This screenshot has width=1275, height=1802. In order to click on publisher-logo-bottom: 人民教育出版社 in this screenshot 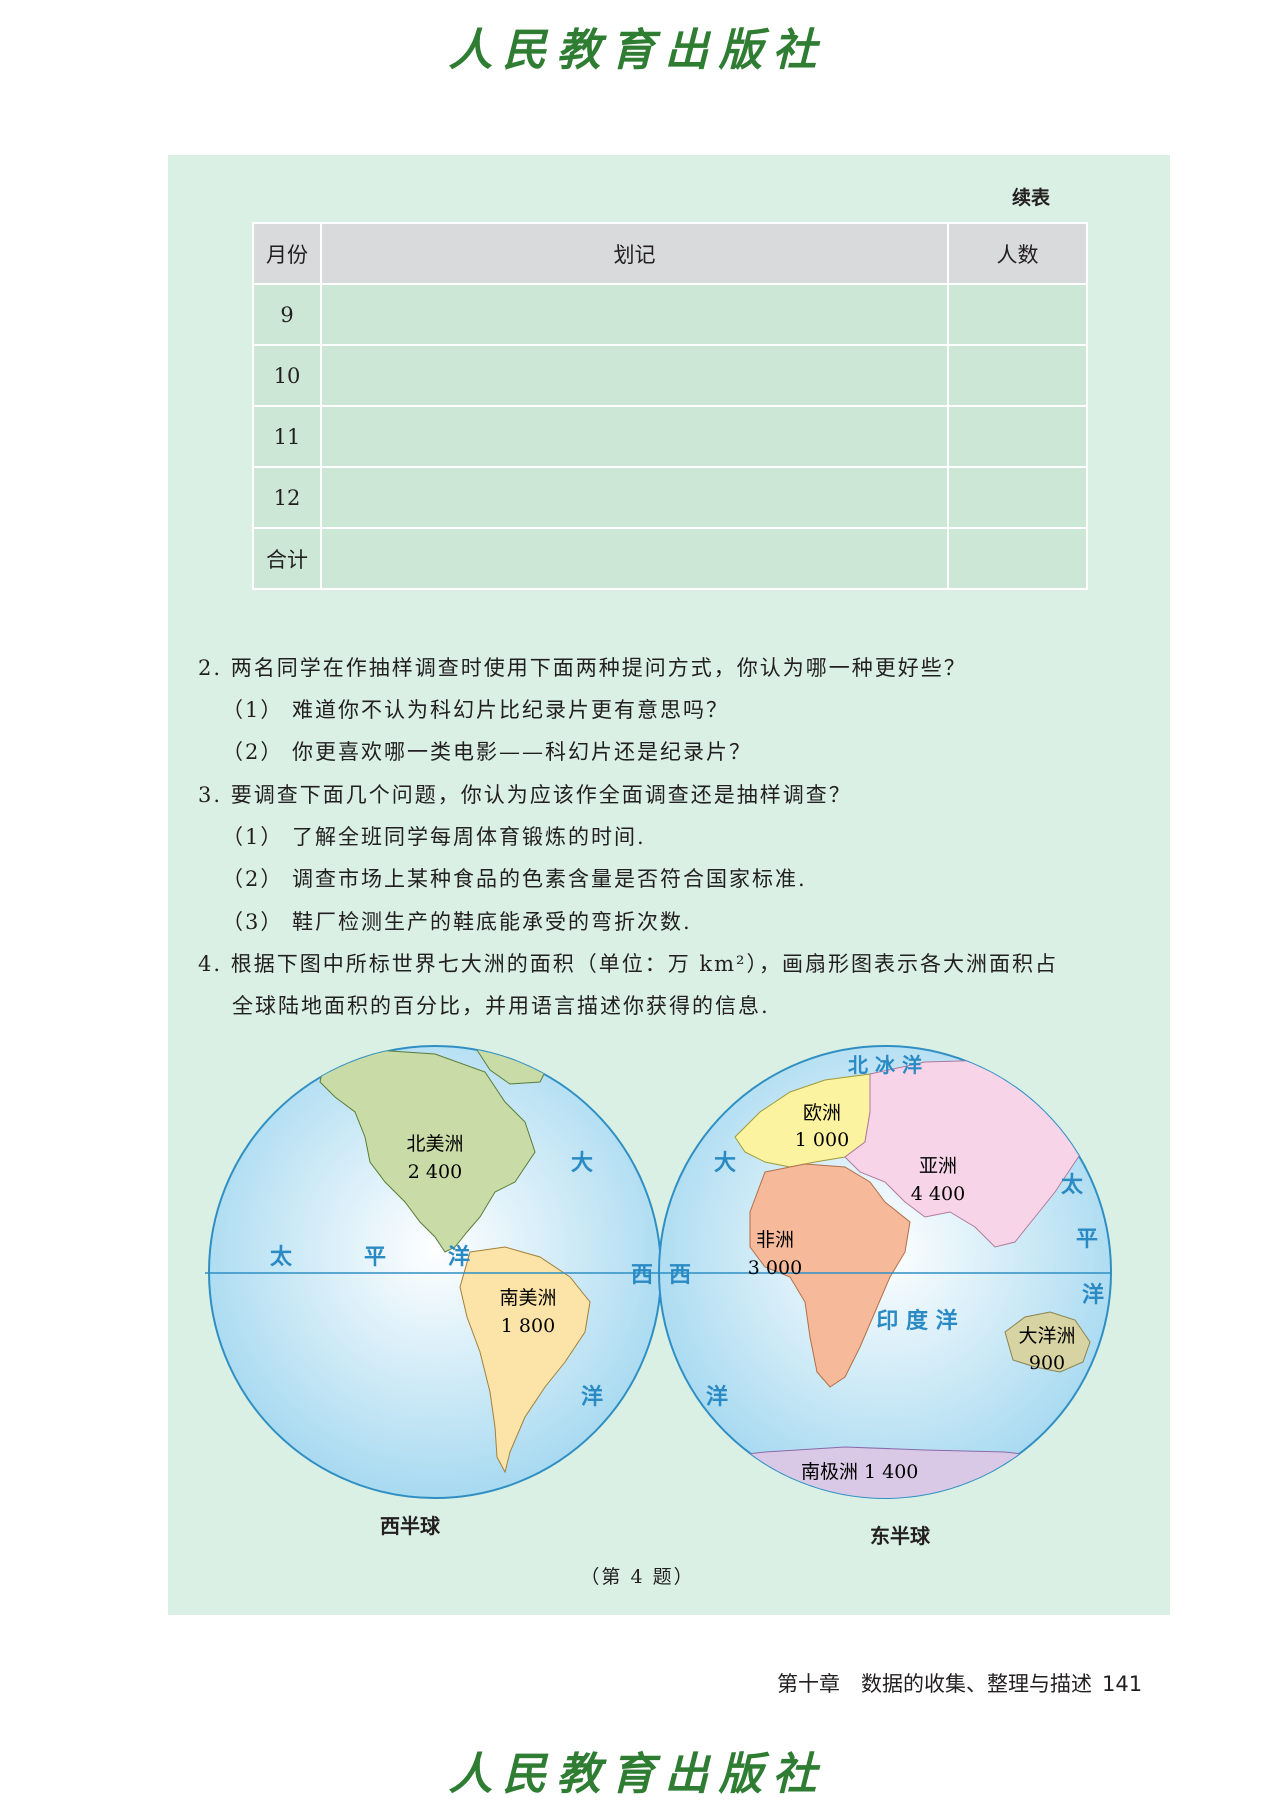, I will do `click(637, 1774)`.